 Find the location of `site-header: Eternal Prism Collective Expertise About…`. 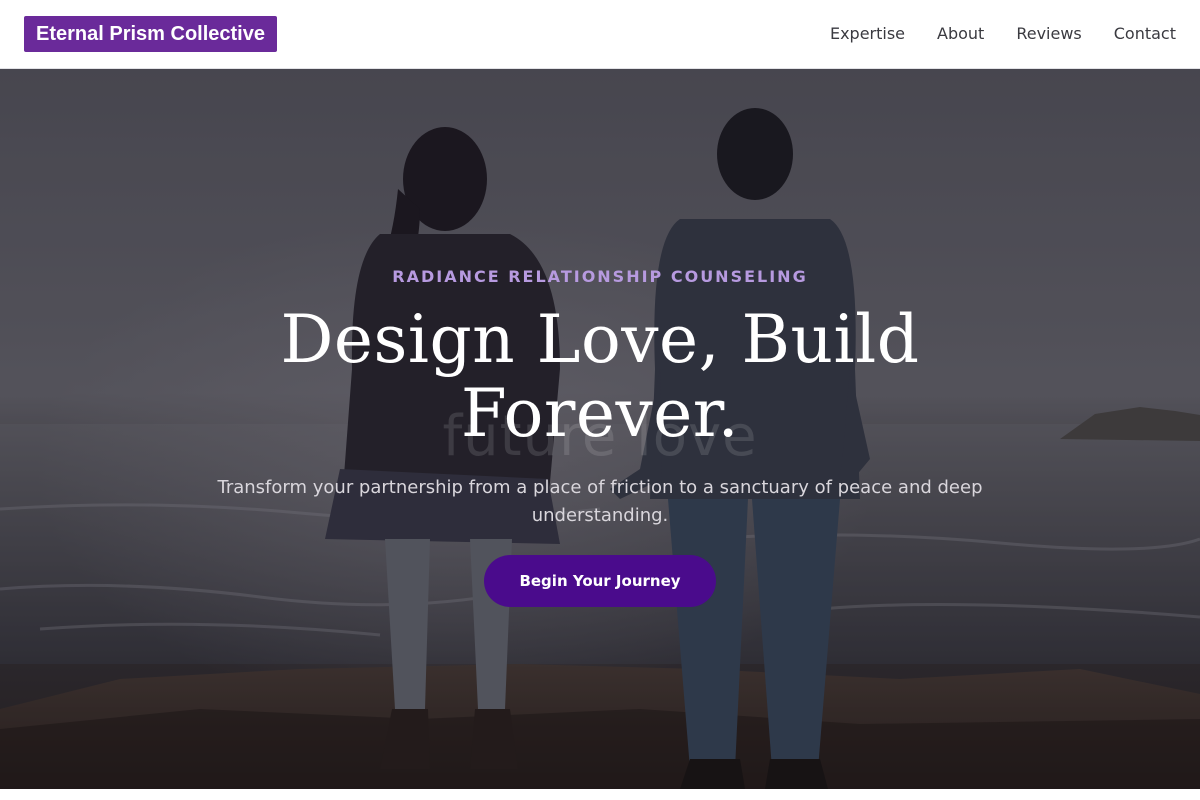

site-header: Eternal Prism Collective Expertise About… is located at coordinates (600, 34).